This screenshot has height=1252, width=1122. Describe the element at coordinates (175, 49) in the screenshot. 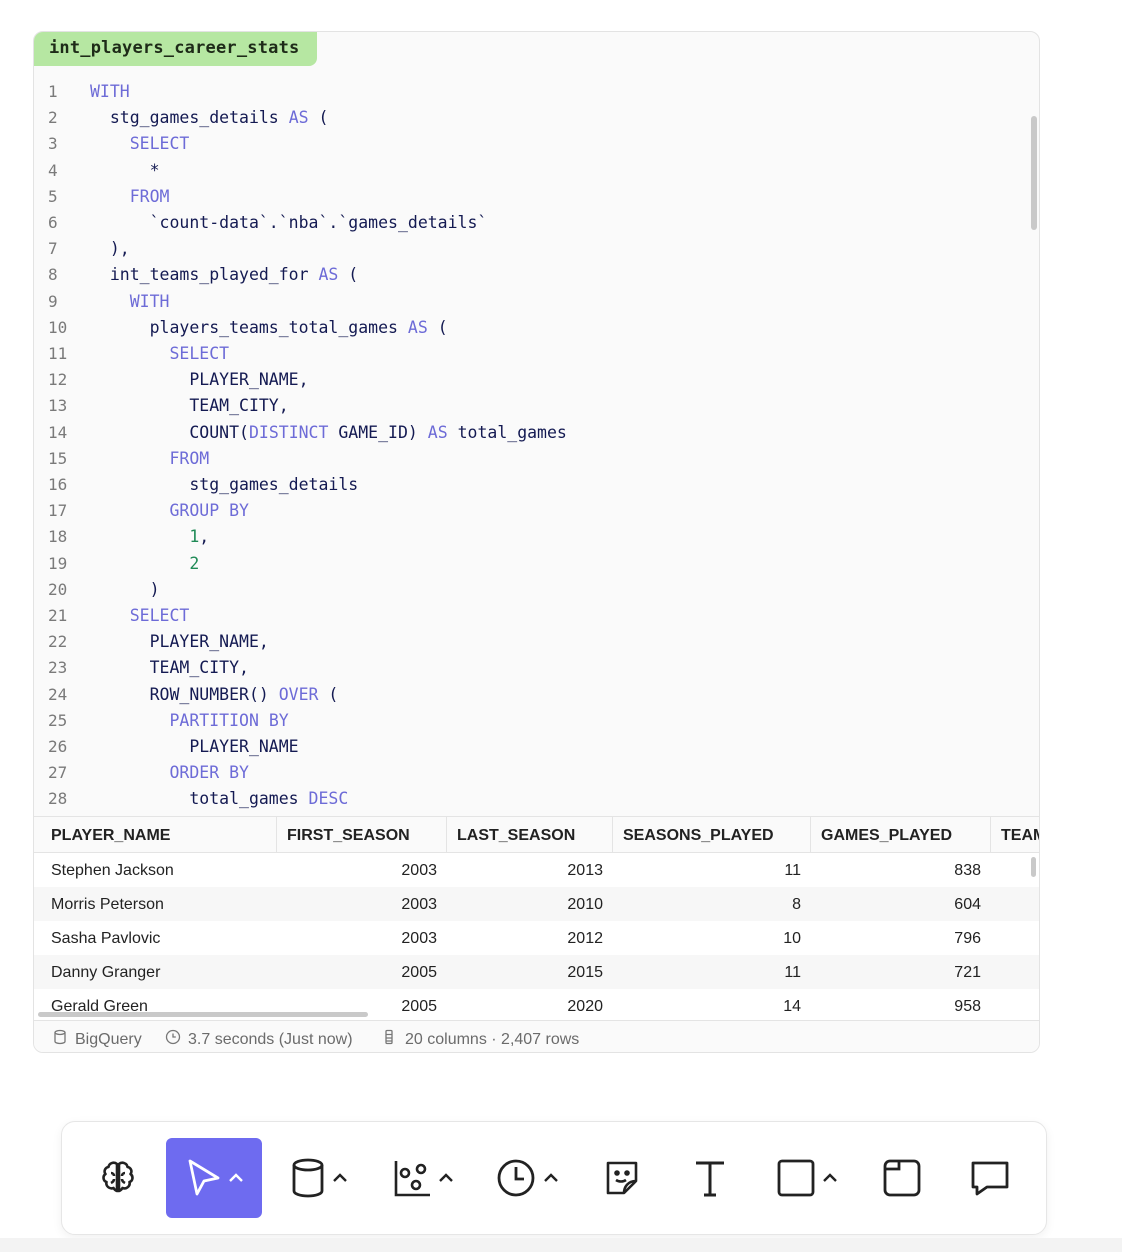

I see `cell-title-tab: int_players_career_stats` at that location.